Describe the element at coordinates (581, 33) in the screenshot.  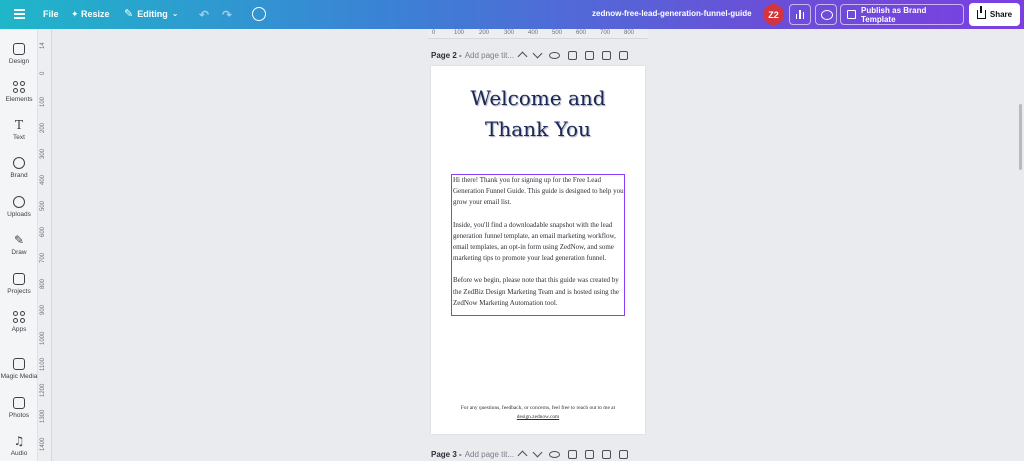
I see `ruler-label: 600` at that location.